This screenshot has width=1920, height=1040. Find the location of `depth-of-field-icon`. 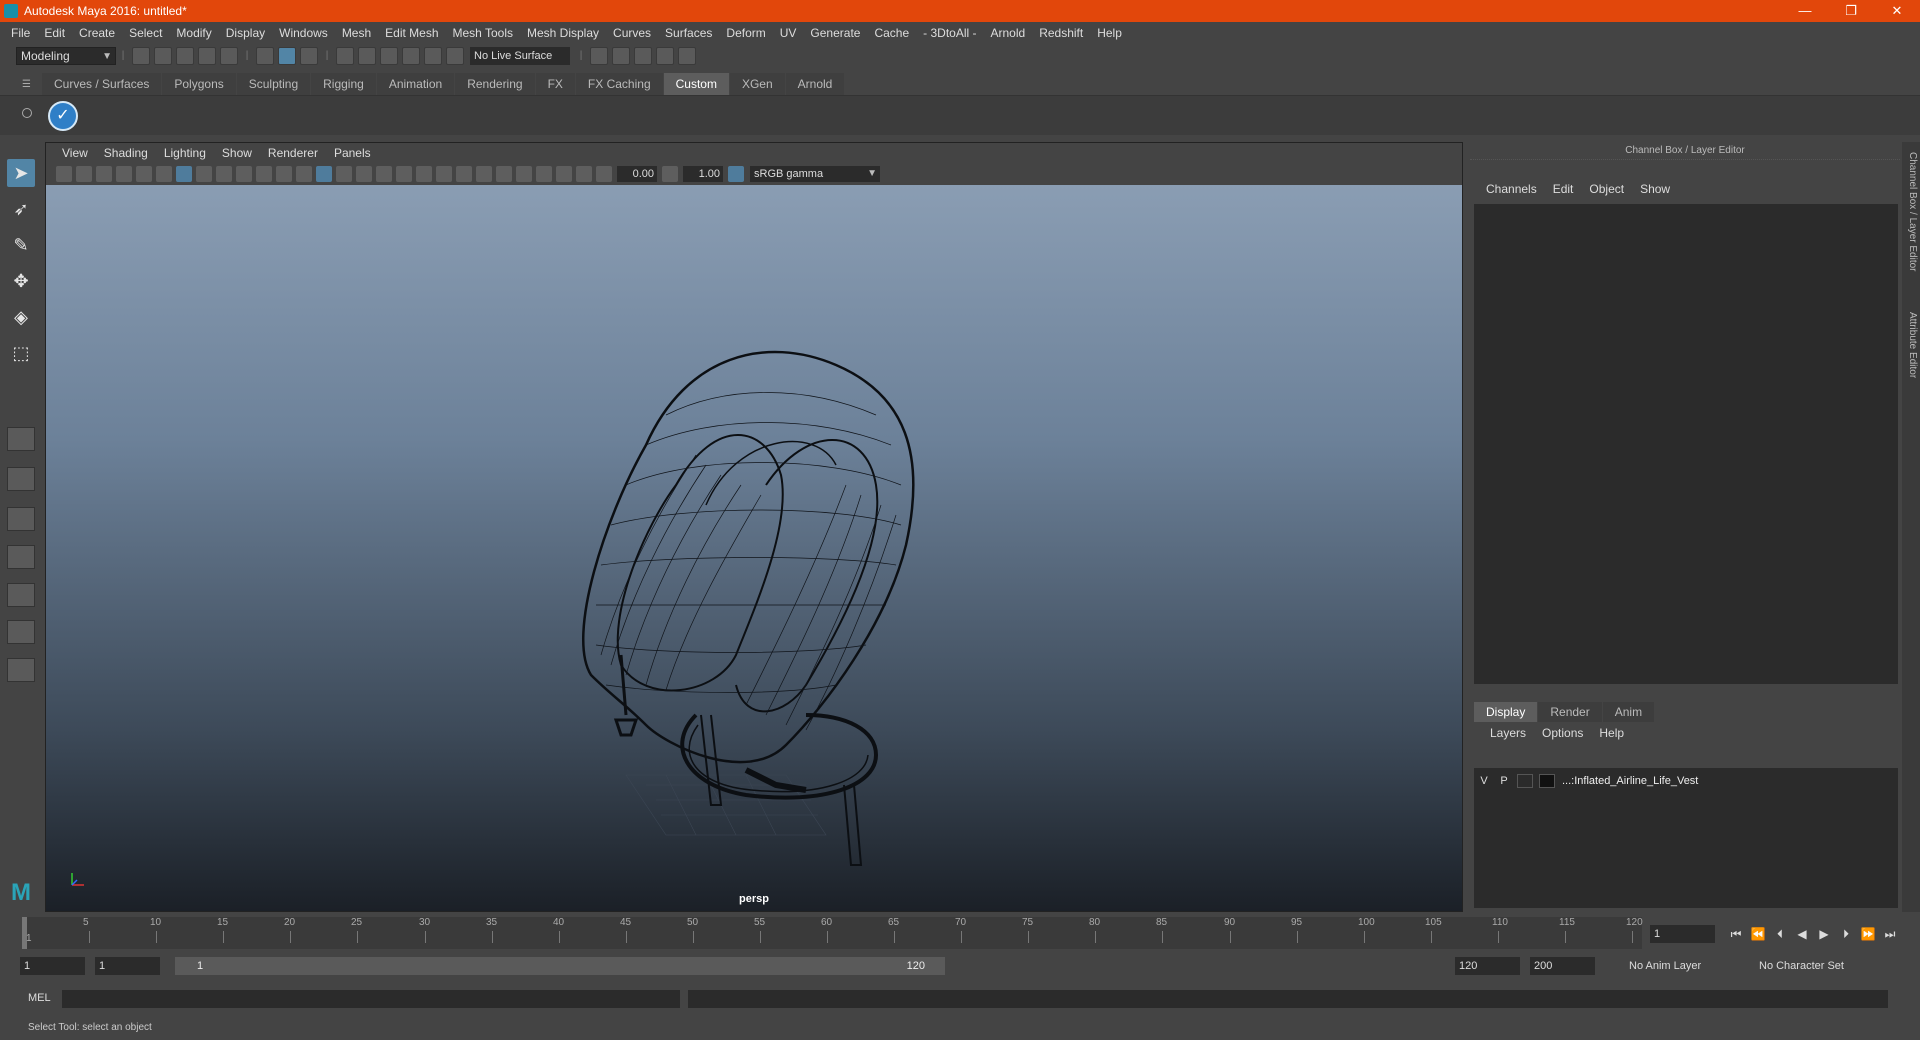

depth-of-field-icon is located at coordinates (504, 174).